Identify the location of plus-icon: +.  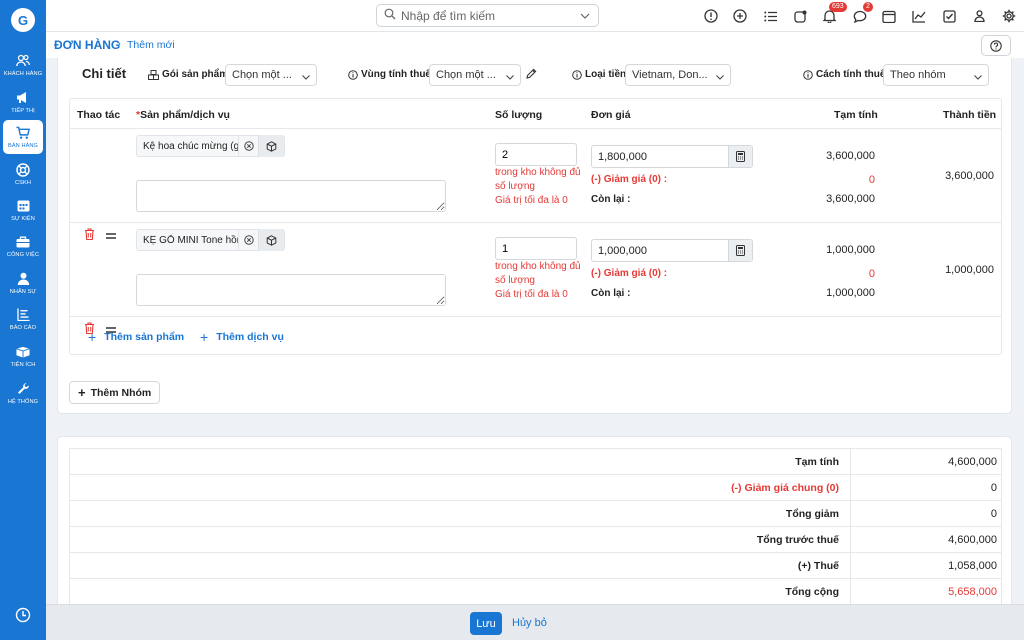
(92, 337).